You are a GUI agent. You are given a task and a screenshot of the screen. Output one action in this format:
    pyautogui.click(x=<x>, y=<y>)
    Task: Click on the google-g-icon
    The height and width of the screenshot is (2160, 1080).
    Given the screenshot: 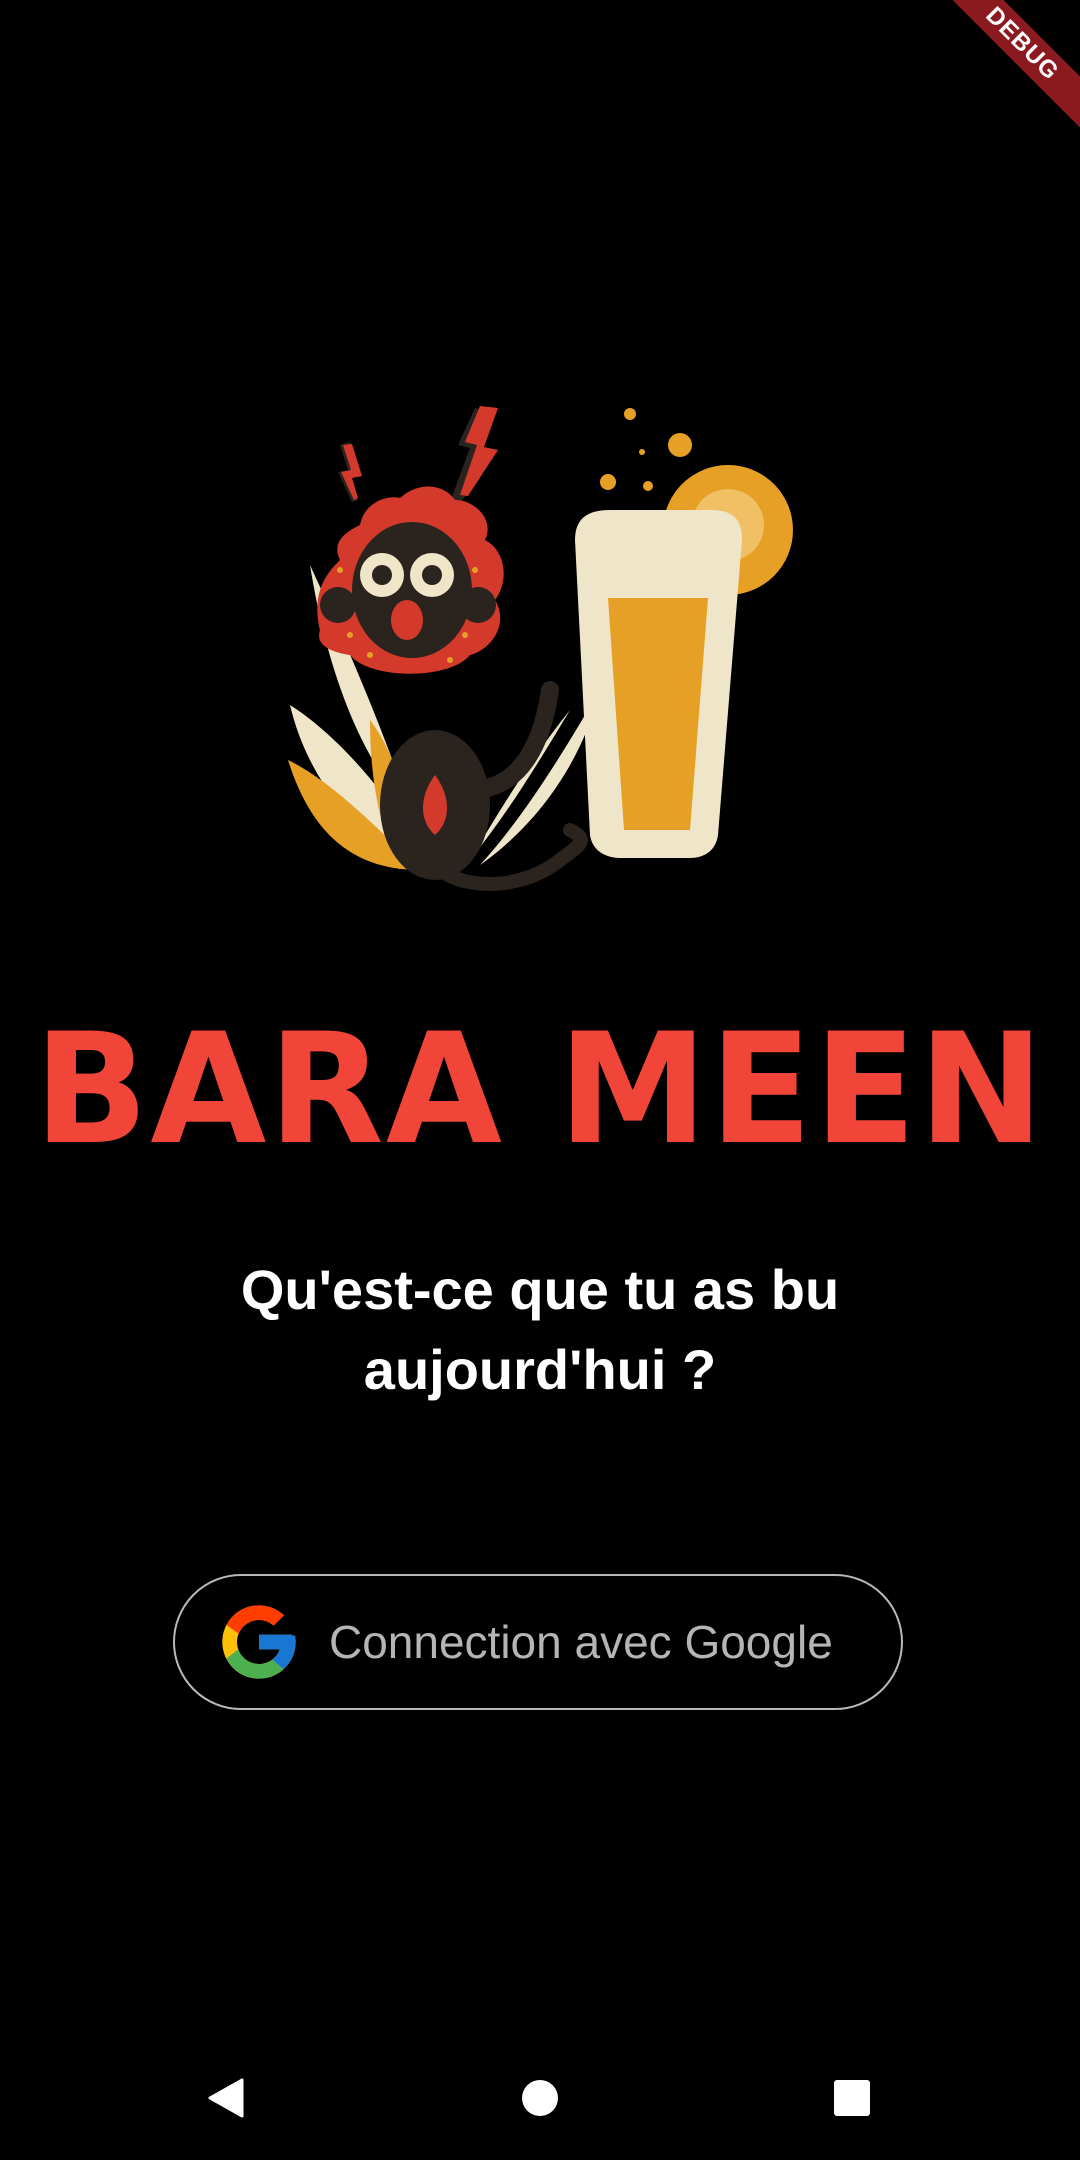 What is the action you would take?
    pyautogui.click(x=259, y=1642)
    